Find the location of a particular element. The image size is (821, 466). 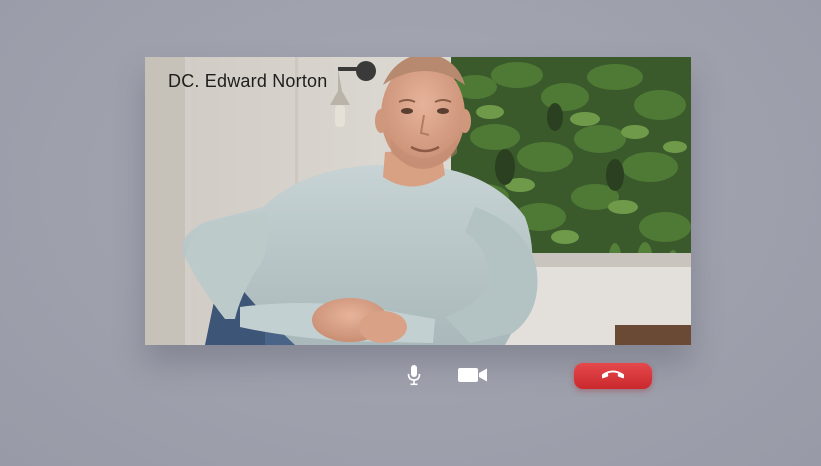

microphone-icon is located at coordinates (414, 377).